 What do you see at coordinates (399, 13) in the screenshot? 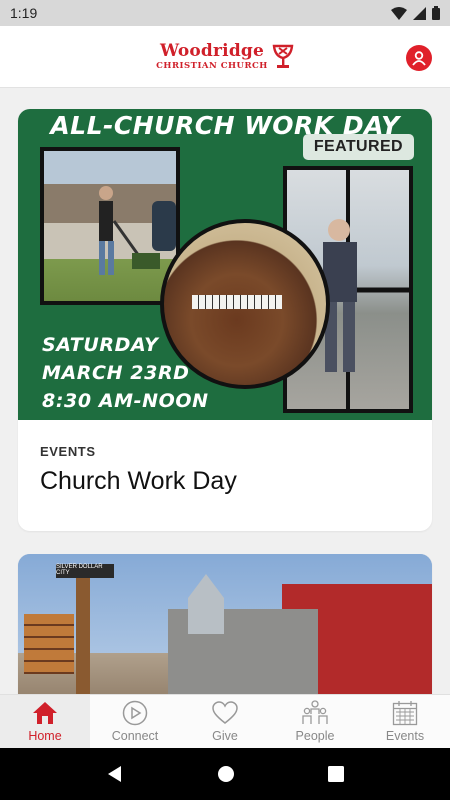
I see `wifi-icon` at bounding box center [399, 13].